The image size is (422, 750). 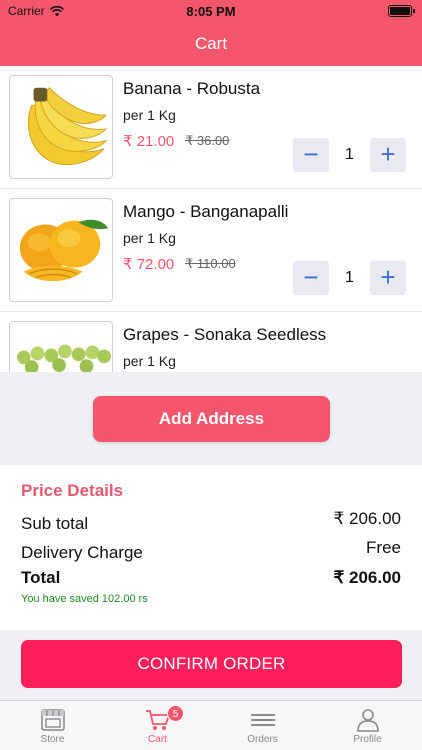 What do you see at coordinates (211, 664) in the screenshot?
I see `confirm-order-button: CONFIRM ORDER` at bounding box center [211, 664].